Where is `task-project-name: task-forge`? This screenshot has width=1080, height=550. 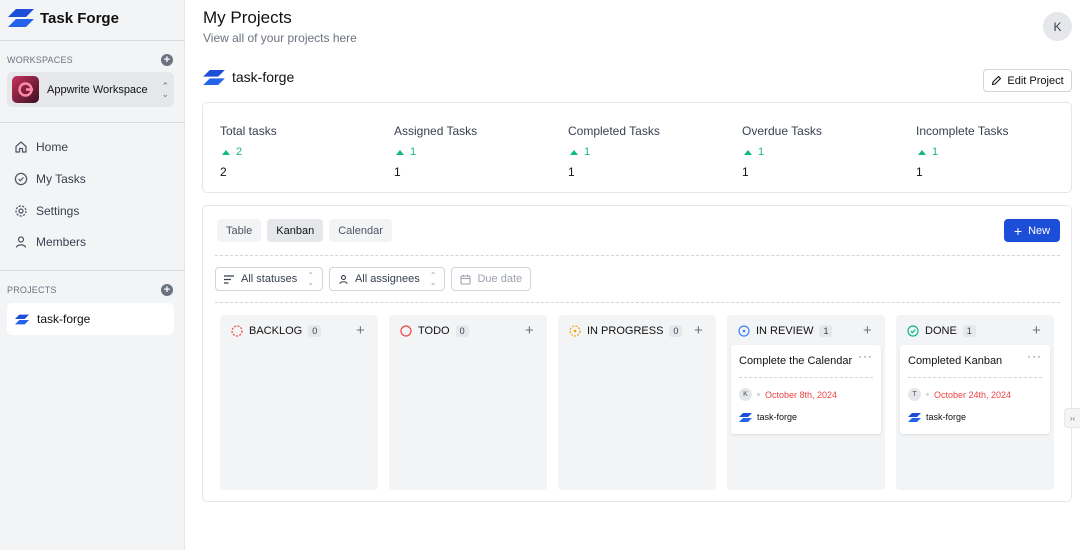
task-project-name: task-forge is located at coordinates (946, 417).